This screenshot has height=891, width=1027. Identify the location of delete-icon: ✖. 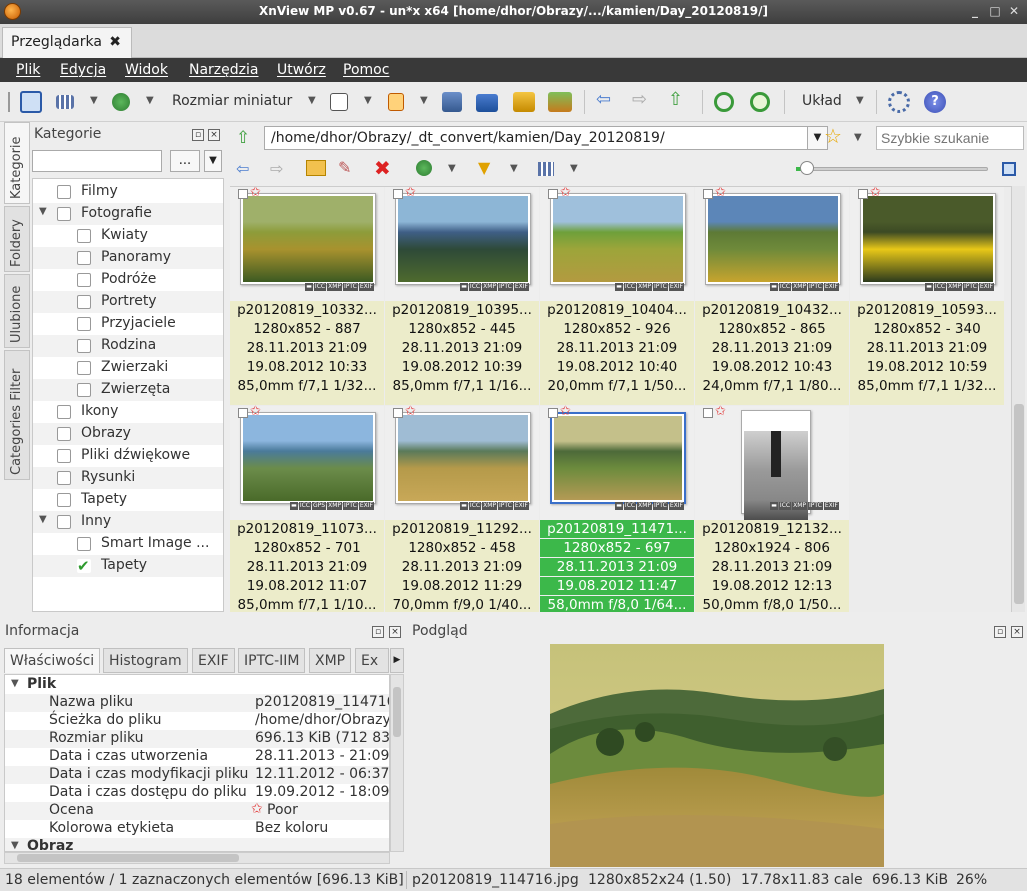
(382, 168).